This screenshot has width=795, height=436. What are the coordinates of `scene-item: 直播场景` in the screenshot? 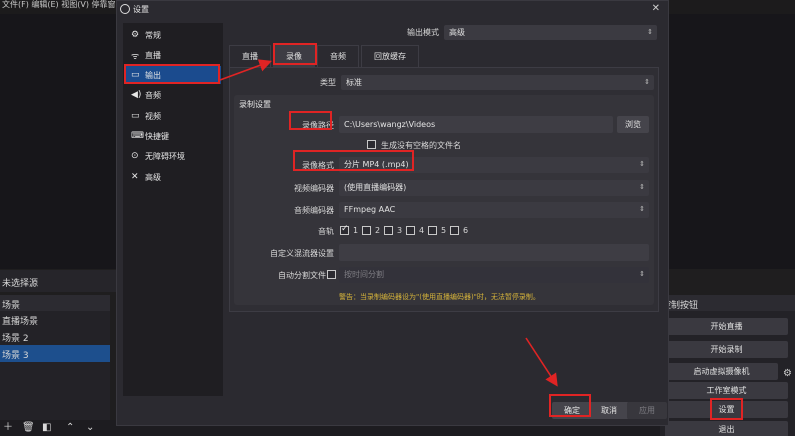 It's located at (55, 319).